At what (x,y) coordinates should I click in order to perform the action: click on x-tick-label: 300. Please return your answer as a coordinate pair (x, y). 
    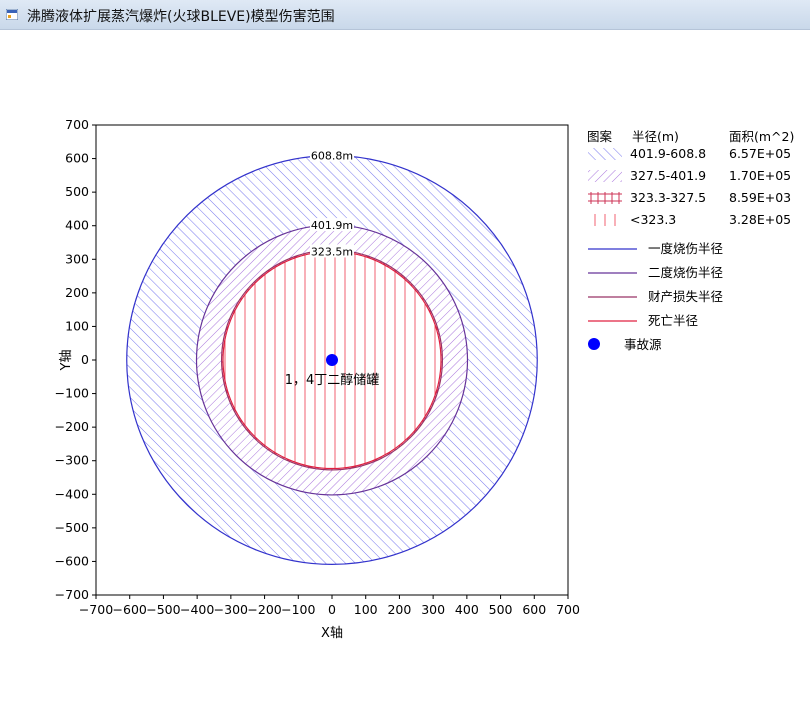
    Looking at the image, I should click on (433, 609).